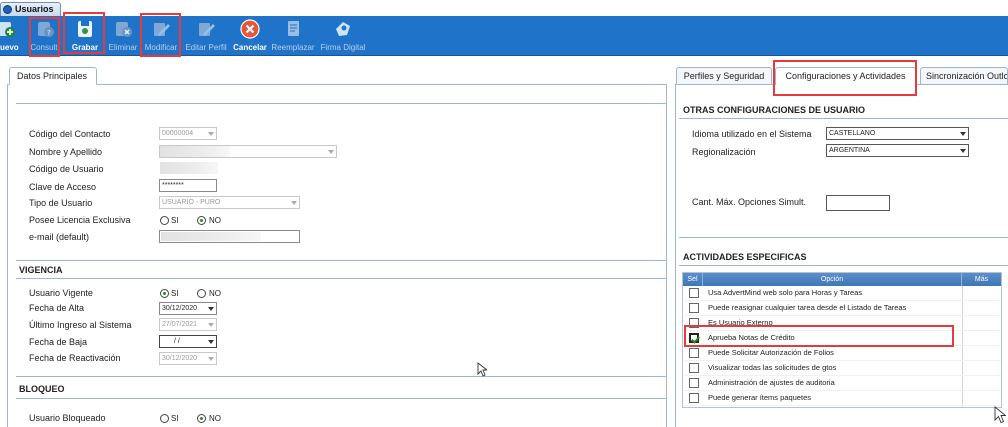  What do you see at coordinates (724, 152) in the screenshot?
I see `label-regionalizacion: Regionalización` at bounding box center [724, 152].